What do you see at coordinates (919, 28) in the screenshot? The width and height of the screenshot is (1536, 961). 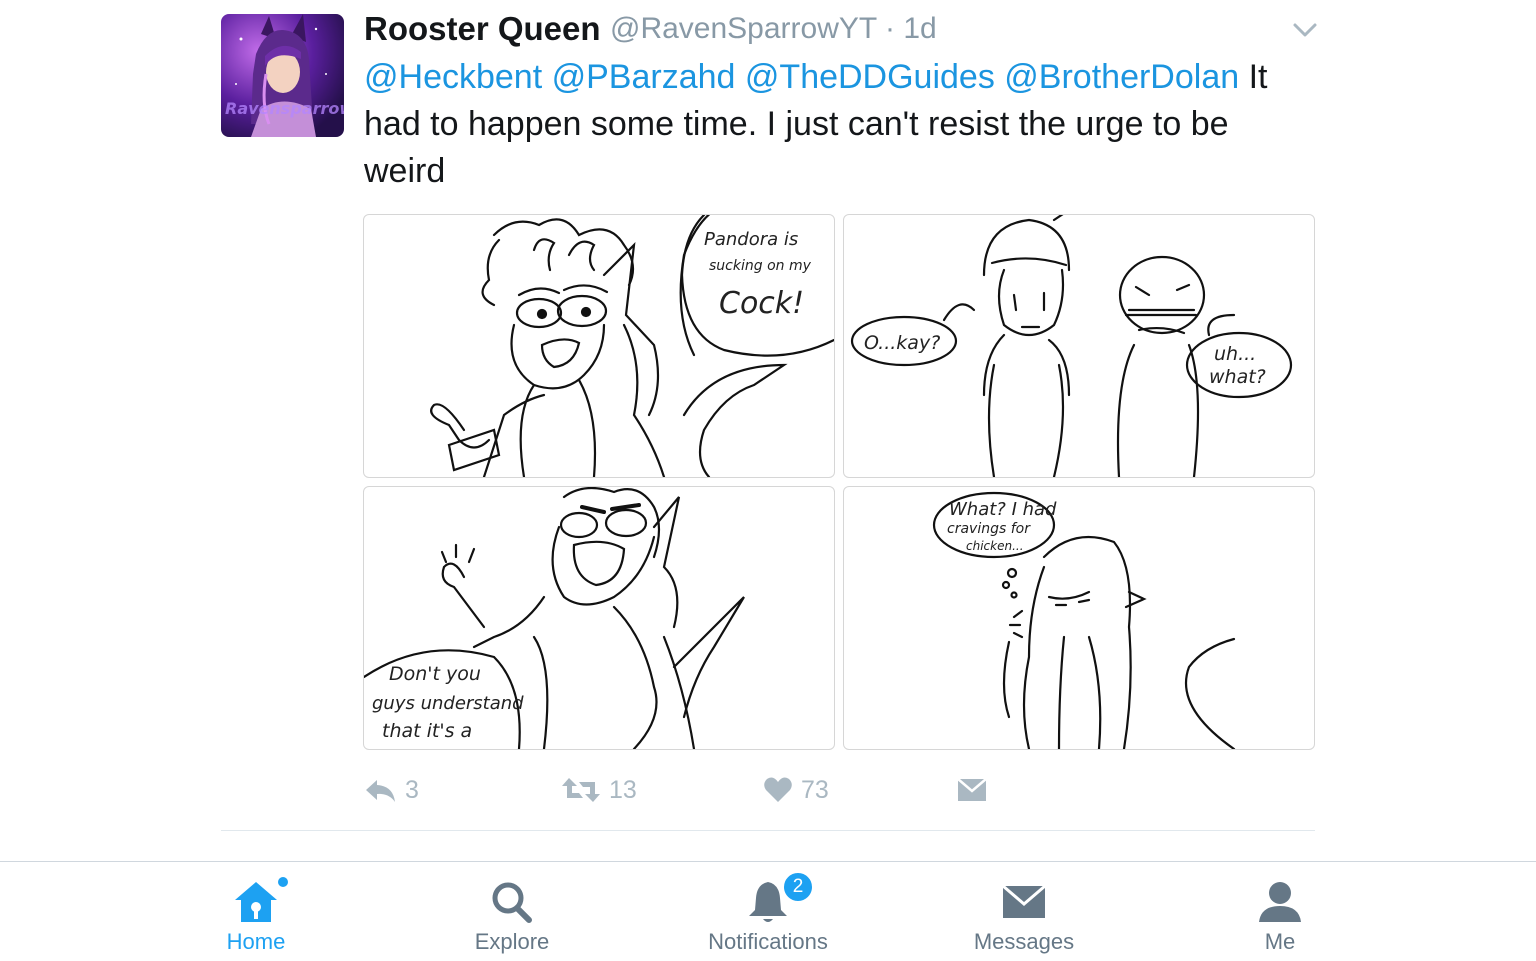 I see `tweet-time: 1d` at bounding box center [919, 28].